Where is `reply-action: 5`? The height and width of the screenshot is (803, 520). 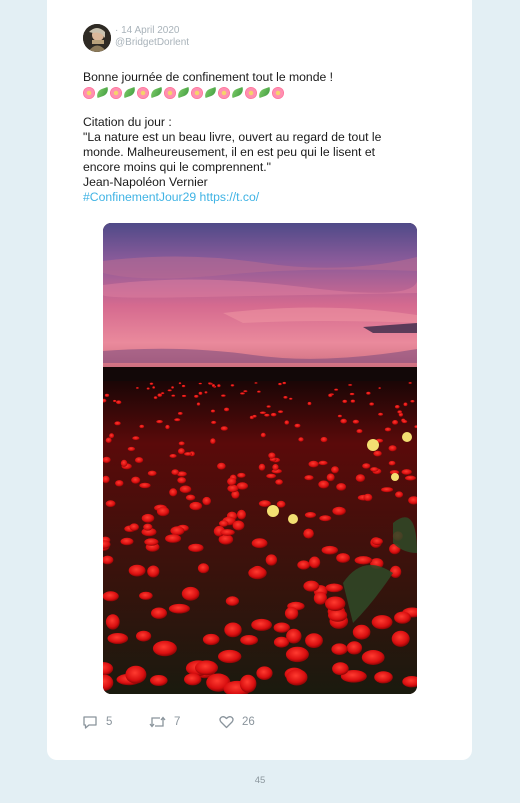 reply-action: 5 is located at coordinates (115, 722).